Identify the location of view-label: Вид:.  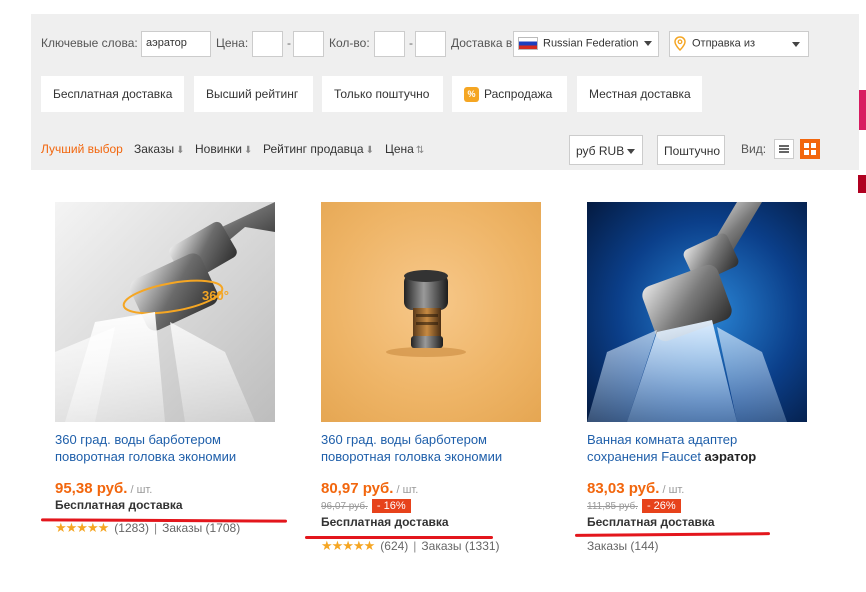
(754, 149).